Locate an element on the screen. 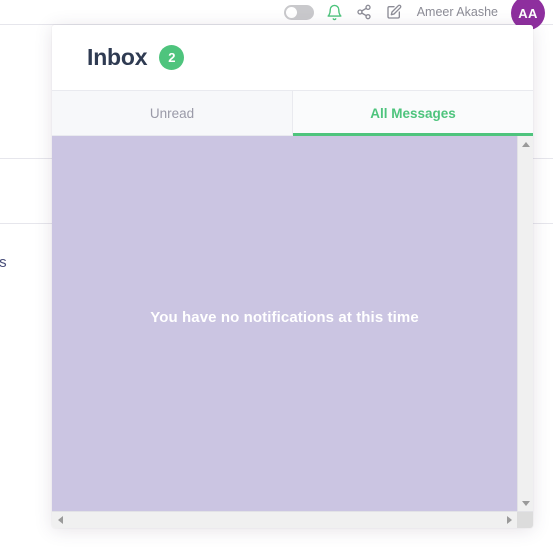 The width and height of the screenshot is (553, 553). tab-unread-label: Unread is located at coordinates (172, 113).